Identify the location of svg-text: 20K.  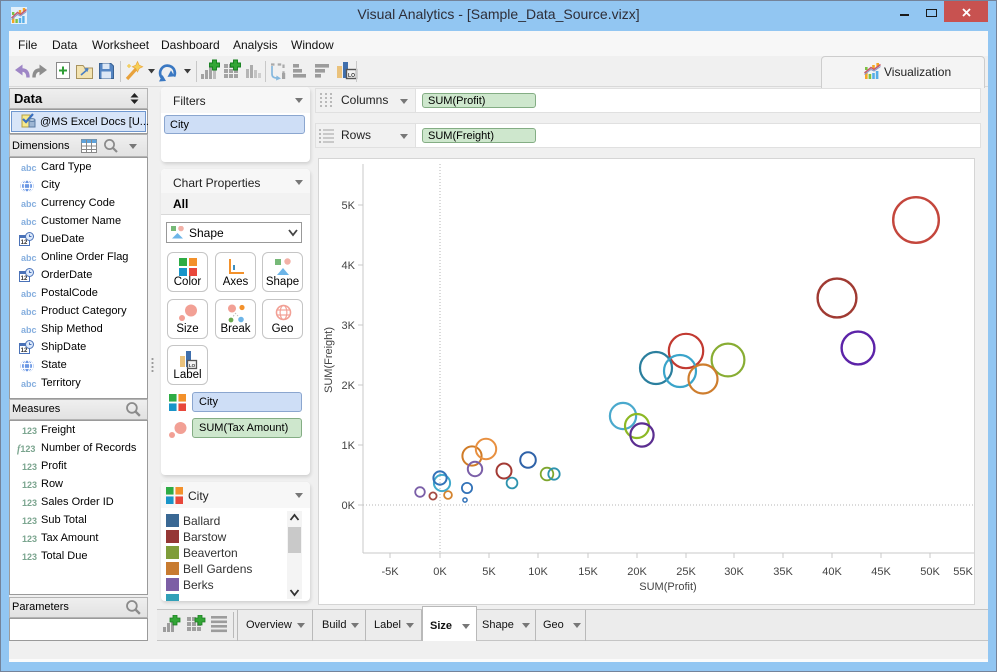
(637, 572).